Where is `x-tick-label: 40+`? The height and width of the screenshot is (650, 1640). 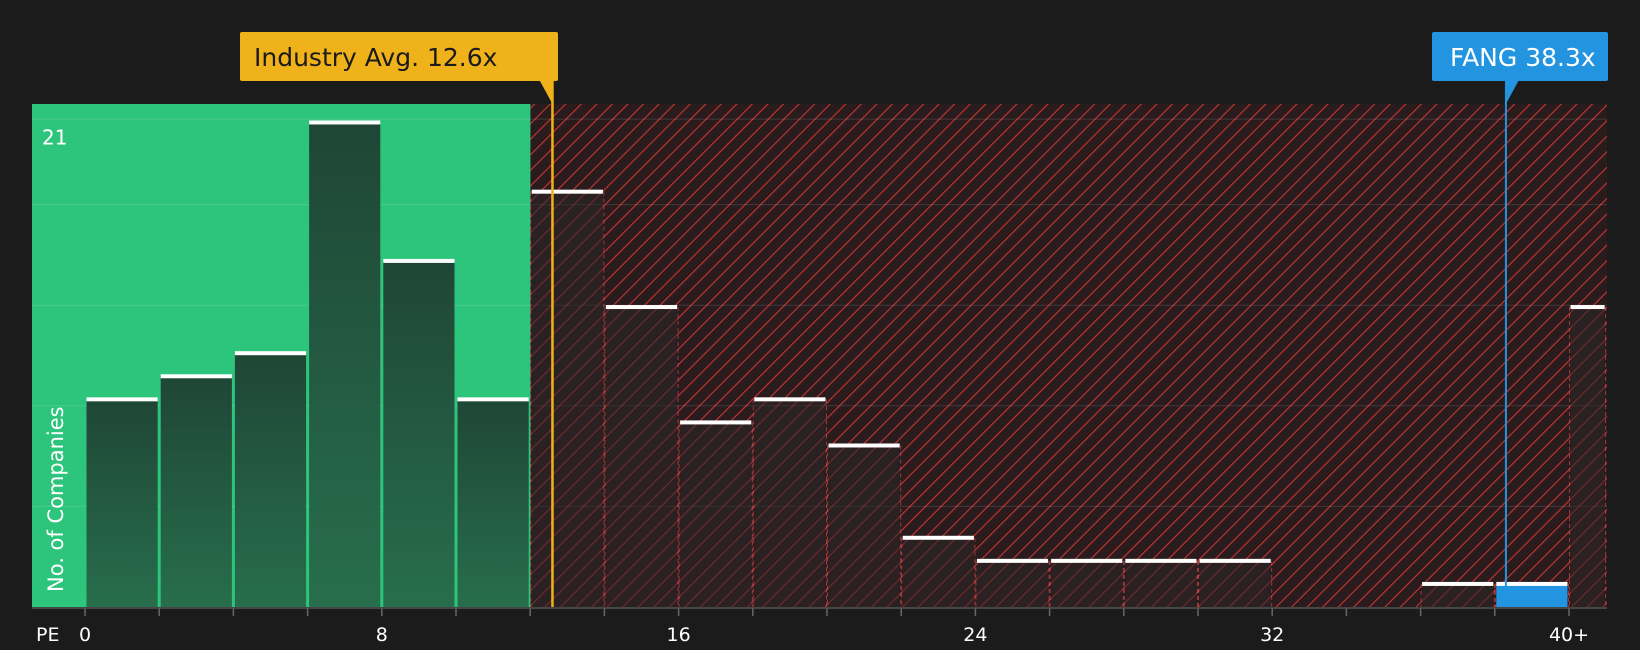 x-tick-label: 40+ is located at coordinates (1569, 635).